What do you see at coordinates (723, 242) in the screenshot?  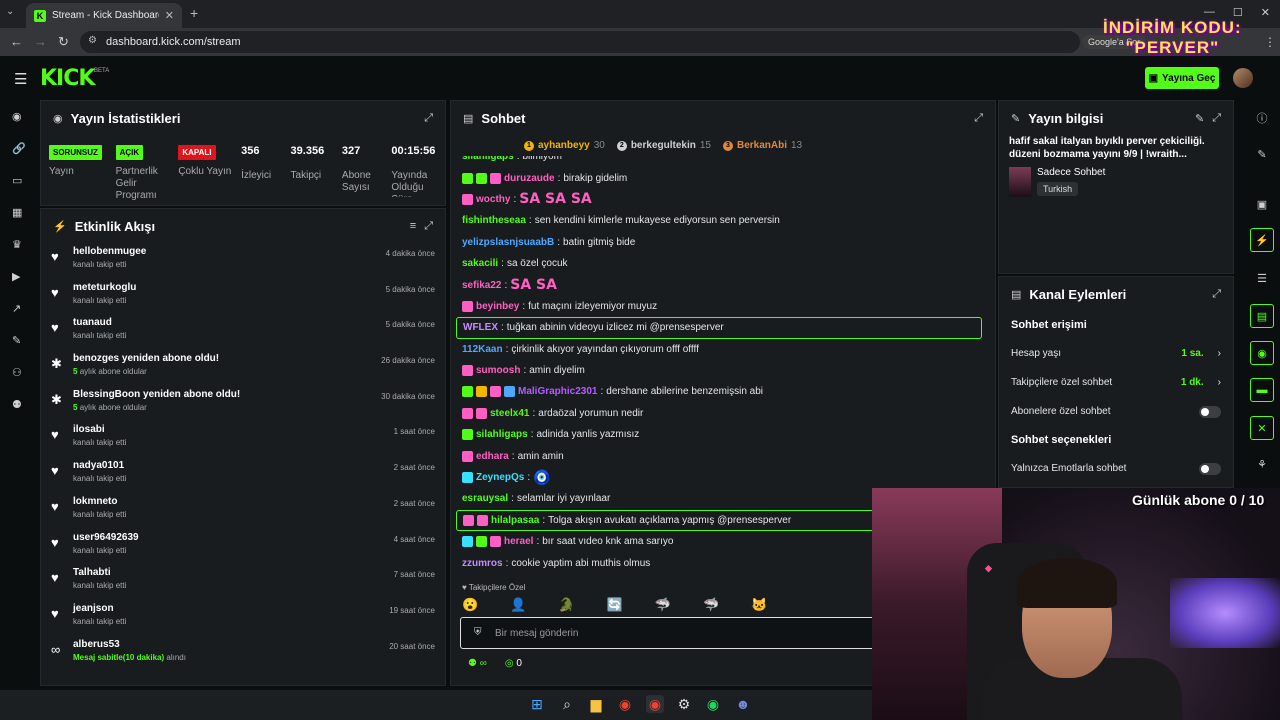 I see `chat-message: yelizpslasnjsuaabB: batin gitmiş bide` at bounding box center [723, 242].